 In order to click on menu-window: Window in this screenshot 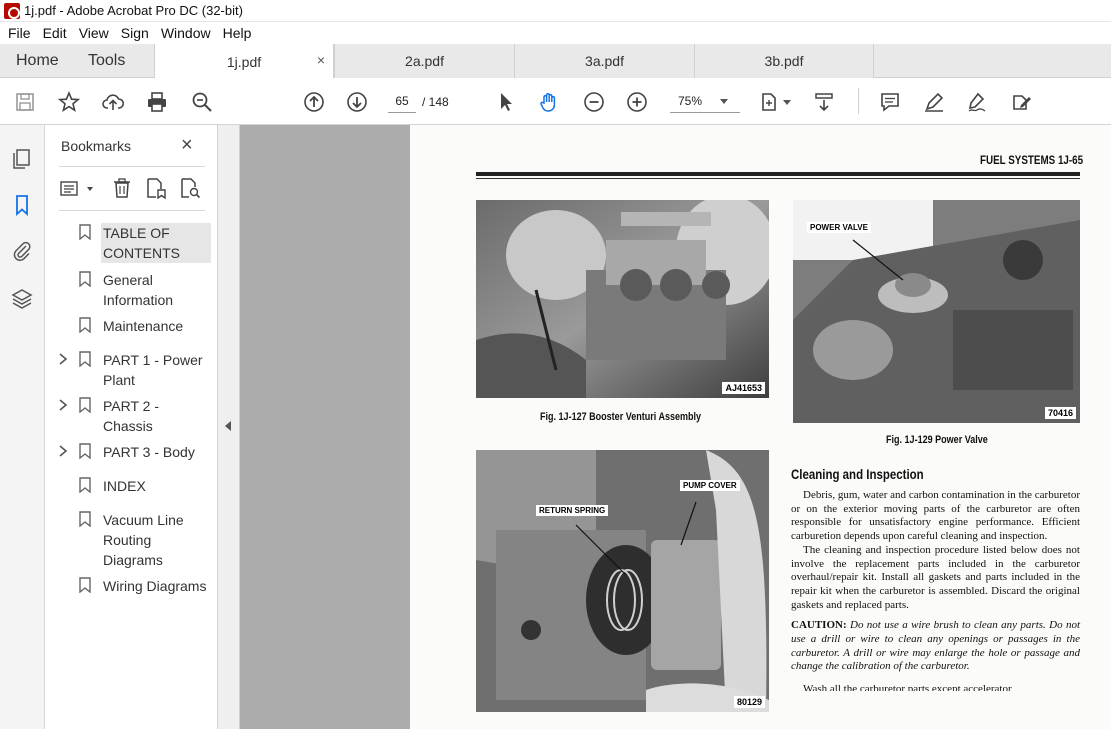, I will do `click(186, 33)`.